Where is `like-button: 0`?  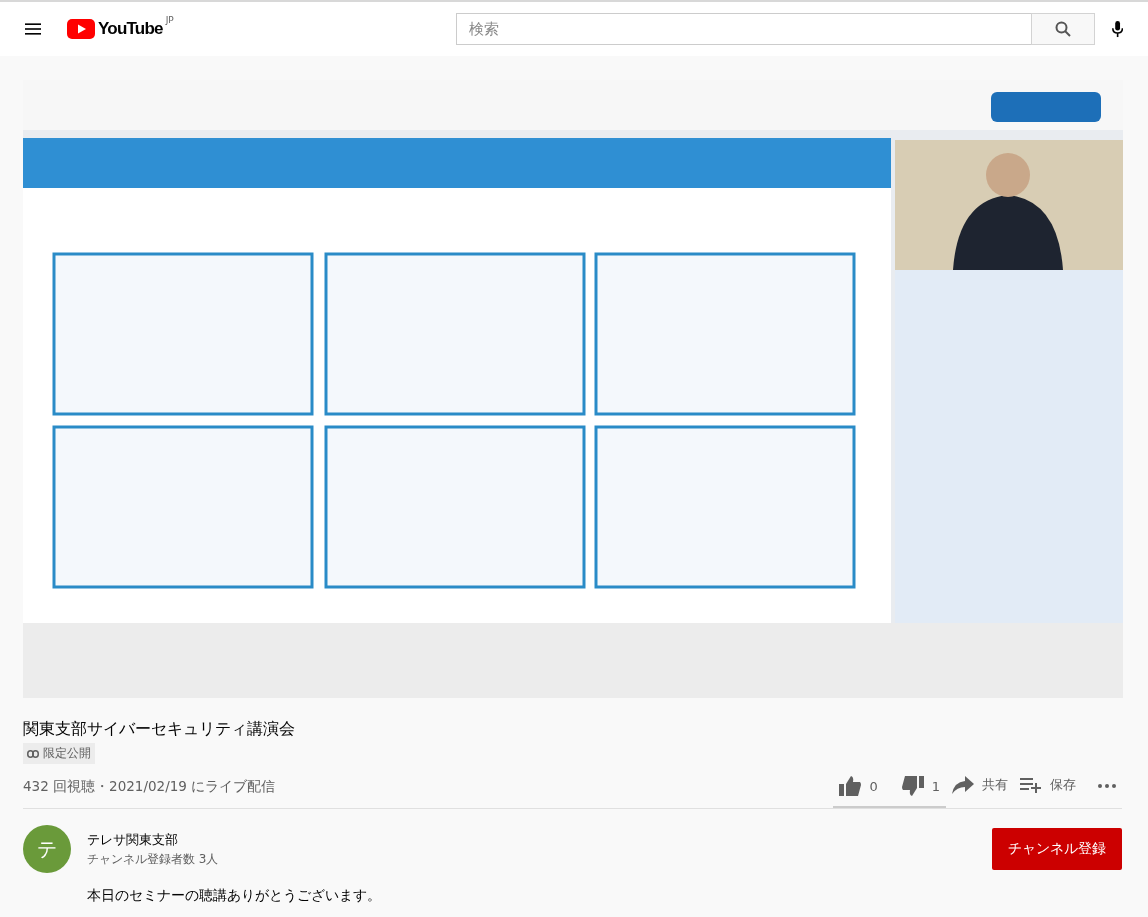 like-button: 0 is located at coordinates (858, 787).